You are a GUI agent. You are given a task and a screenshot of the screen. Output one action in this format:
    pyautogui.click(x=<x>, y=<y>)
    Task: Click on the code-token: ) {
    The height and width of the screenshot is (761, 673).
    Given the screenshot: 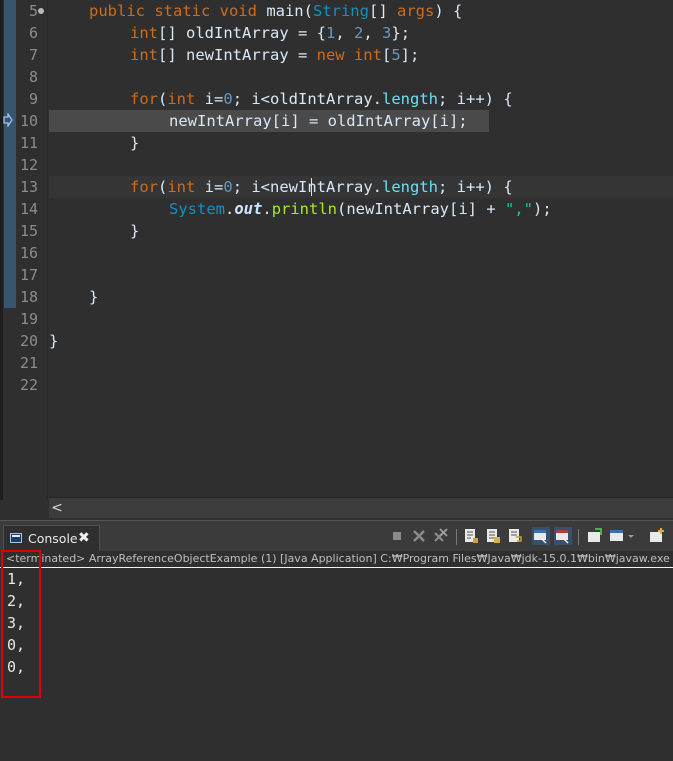 What is the action you would take?
    pyautogui.click(x=448, y=11)
    